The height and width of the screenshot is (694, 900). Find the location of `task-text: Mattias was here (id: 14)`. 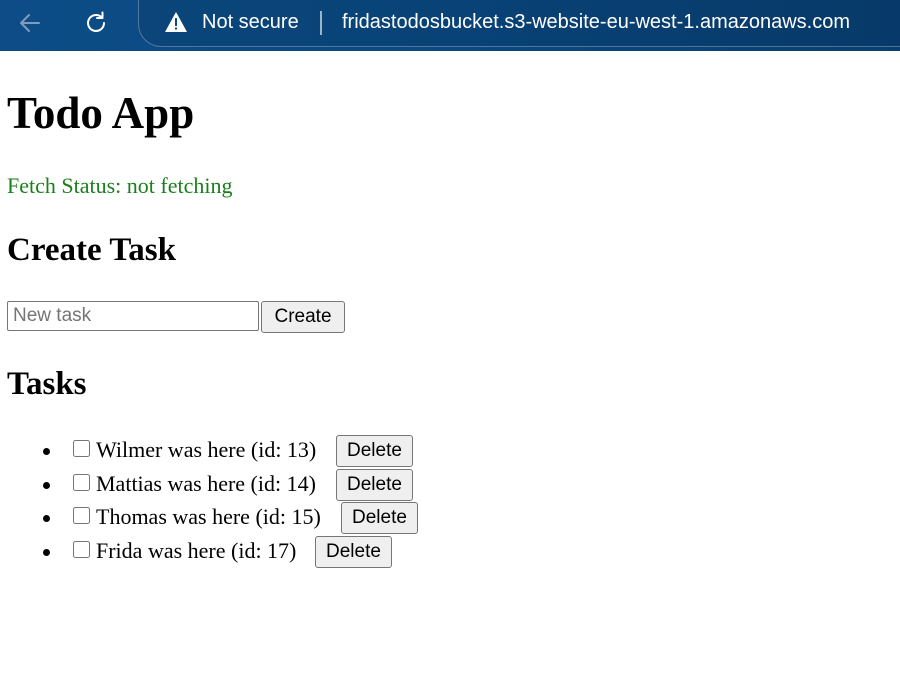

task-text: Mattias was here (id: 14) is located at coordinates (206, 483).